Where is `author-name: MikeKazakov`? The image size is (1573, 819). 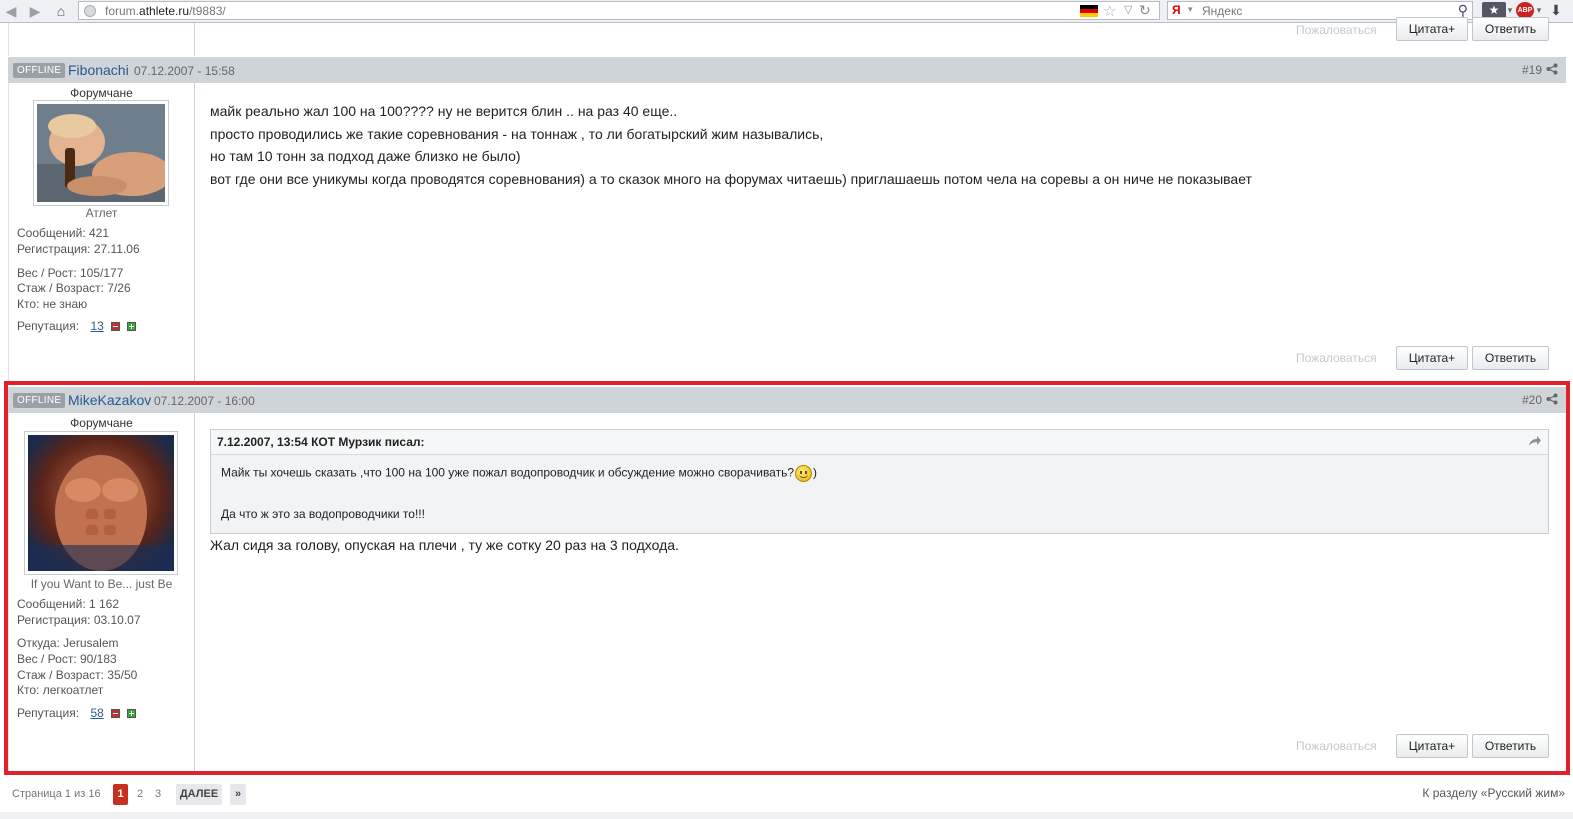
author-name: MikeKazakov is located at coordinates (109, 400).